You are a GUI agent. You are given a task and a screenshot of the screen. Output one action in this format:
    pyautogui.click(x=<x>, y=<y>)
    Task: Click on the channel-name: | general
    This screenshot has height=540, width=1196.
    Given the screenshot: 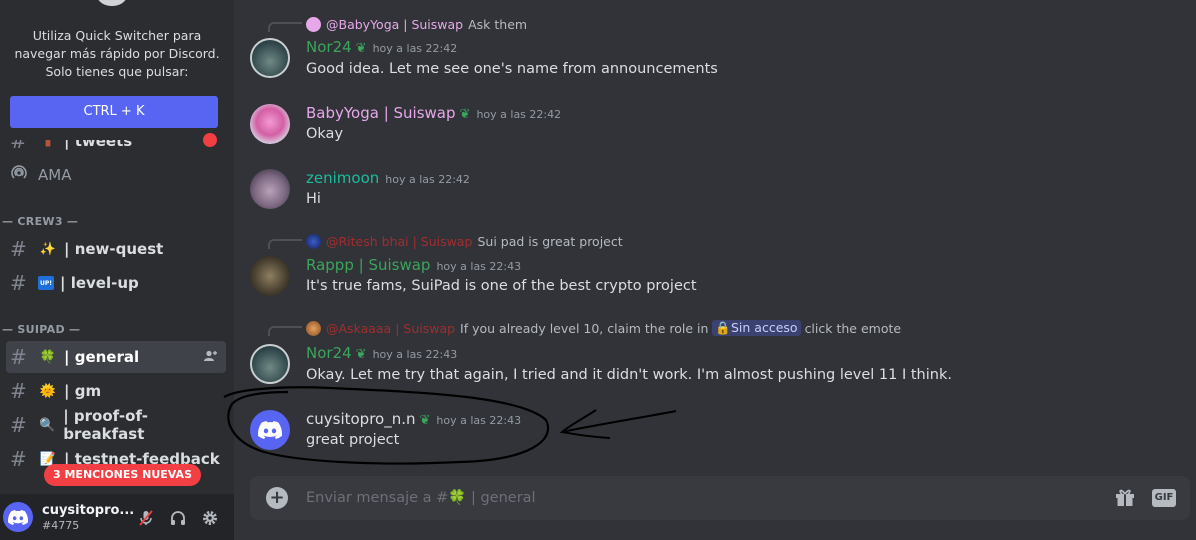 What is the action you would take?
    pyautogui.click(x=102, y=357)
    